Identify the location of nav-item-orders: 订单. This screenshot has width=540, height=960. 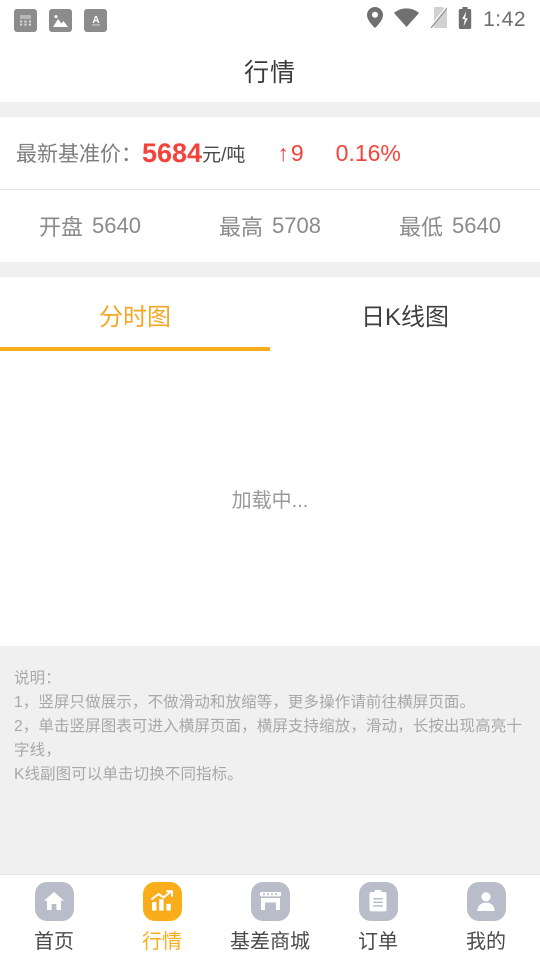
(378, 917).